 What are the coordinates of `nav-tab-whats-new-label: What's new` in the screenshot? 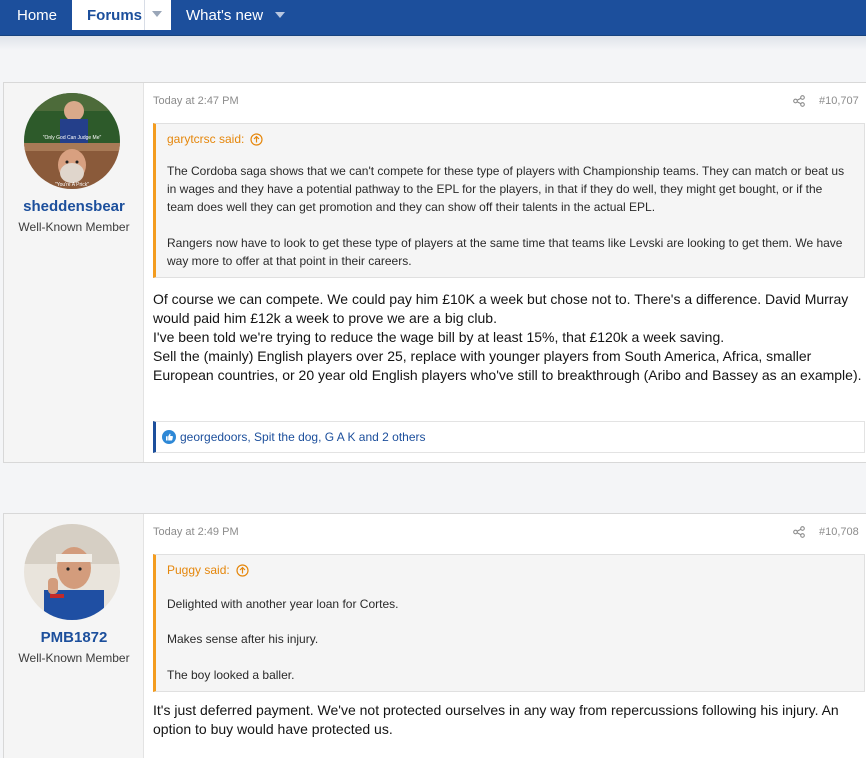 It's located at (225, 15).